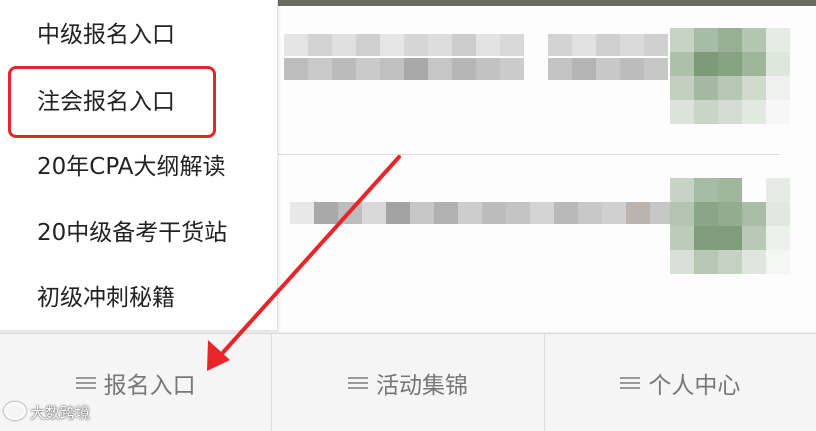 This screenshot has width=816, height=431. Describe the element at coordinates (476, 69) in the screenshot. I see `blurred-subtitle` at that location.